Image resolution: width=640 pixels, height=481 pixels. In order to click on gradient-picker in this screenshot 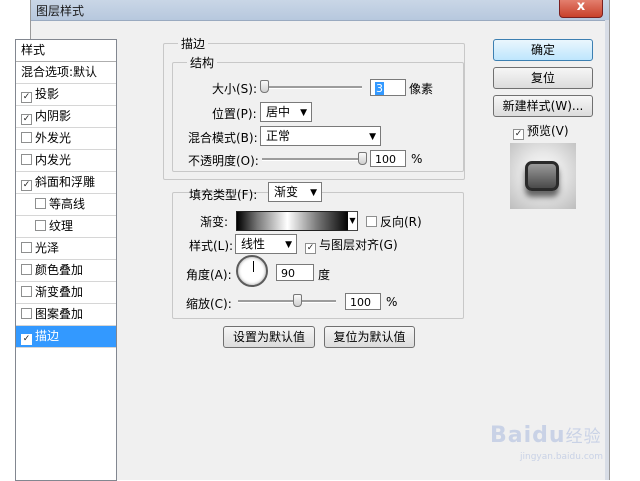, I will do `click(293, 221)`.